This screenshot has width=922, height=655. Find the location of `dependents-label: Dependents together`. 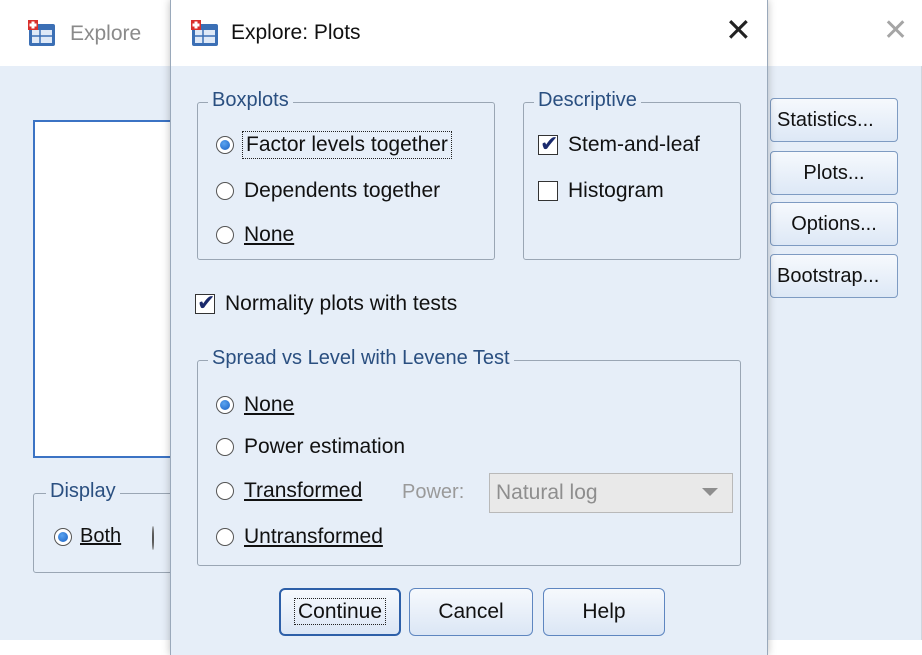

dependents-label: Dependents together is located at coordinates (342, 190).